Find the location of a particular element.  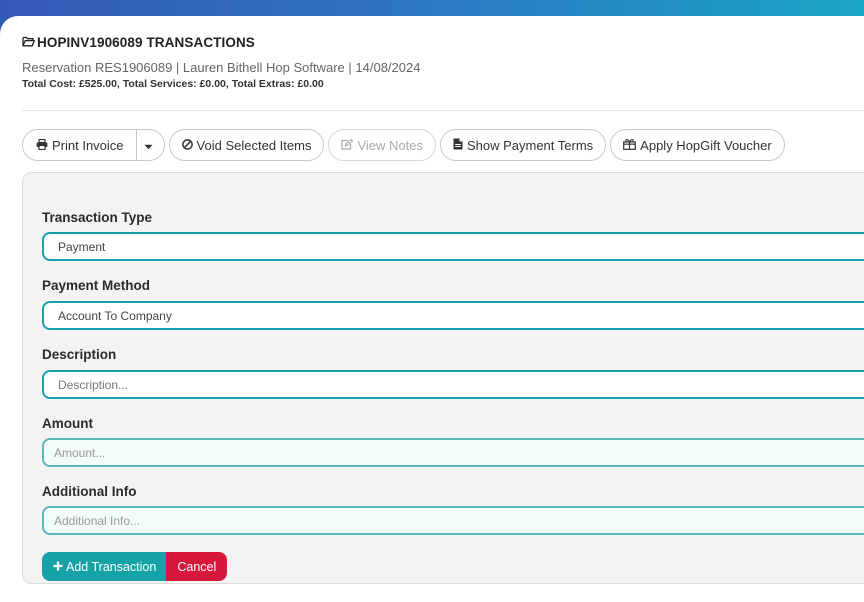

payment-method-select: Account To Company is located at coordinates (453, 315).